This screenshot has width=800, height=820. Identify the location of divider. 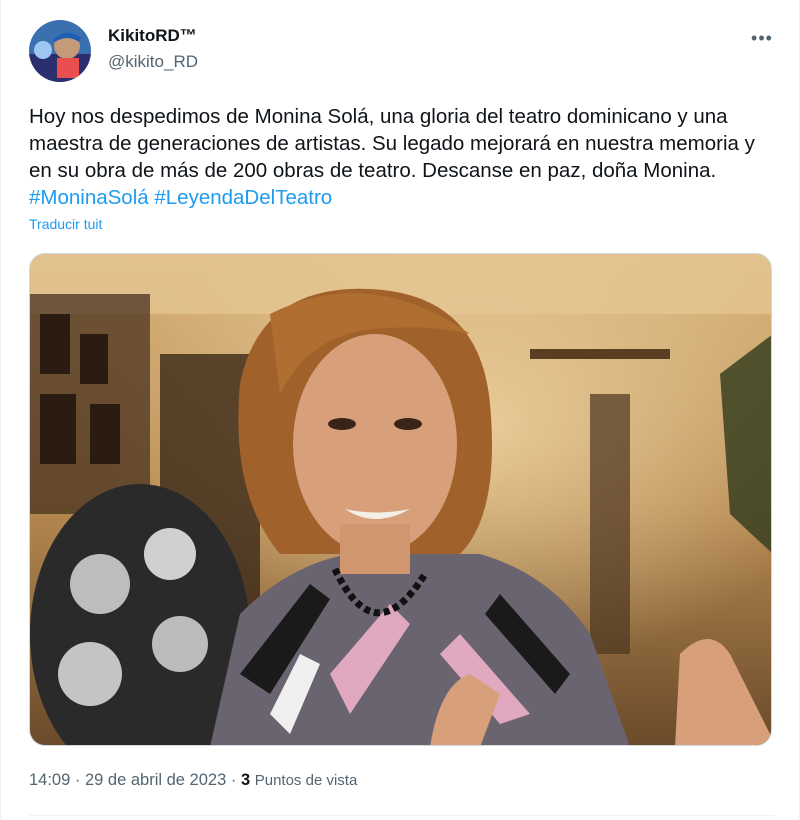
(402, 815).